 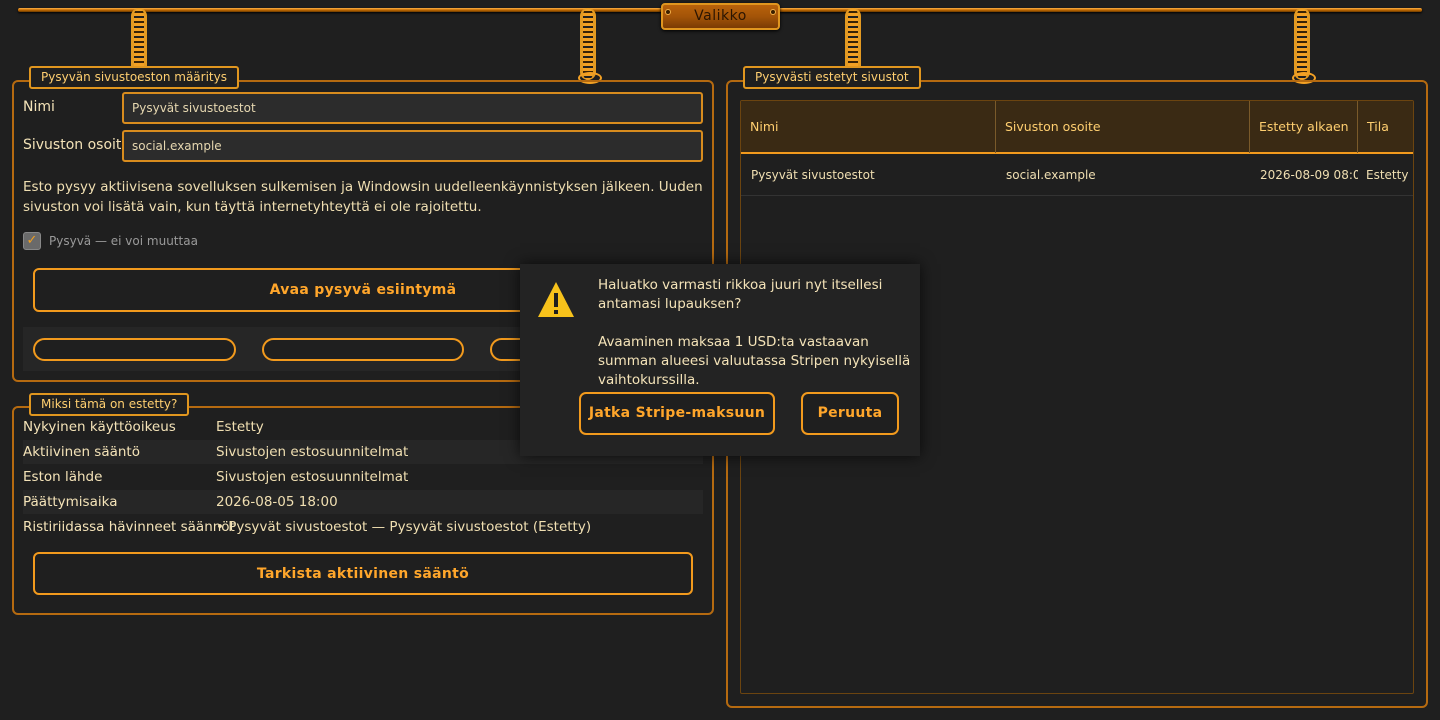 I want to click on name-label: Nimi, so click(x=39, y=107).